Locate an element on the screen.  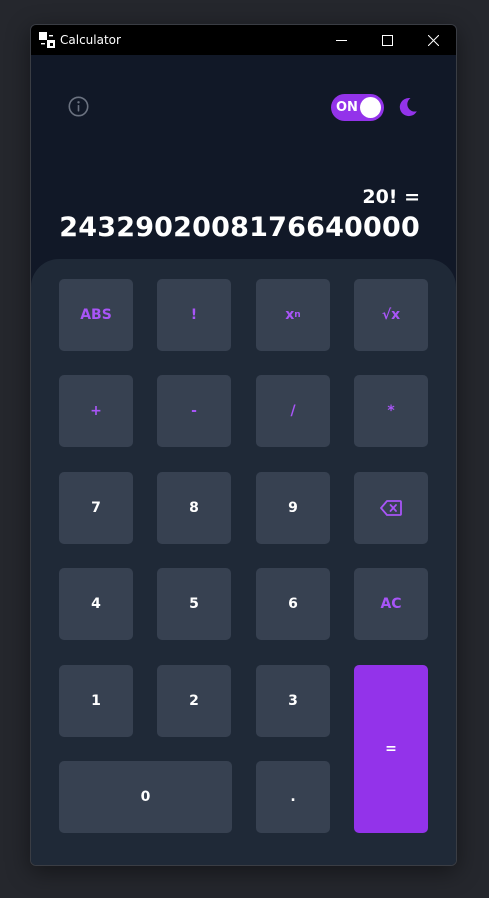
backspace-button is located at coordinates (391, 508).